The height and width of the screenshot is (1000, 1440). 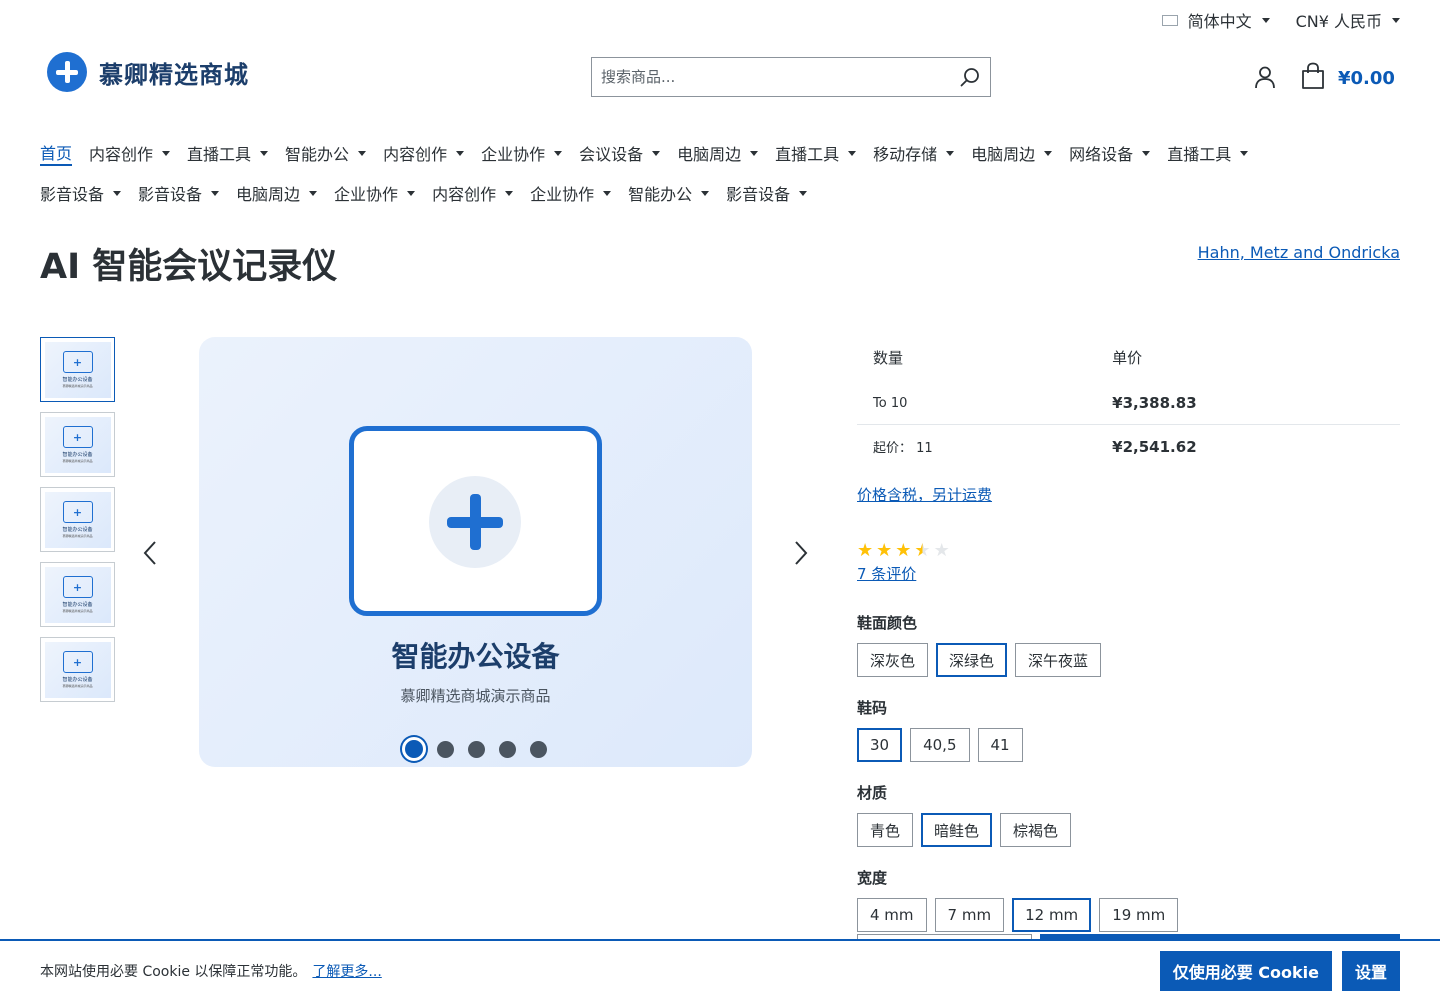 I want to click on price-row: To 10 ¥3,388.83, so click(x=1128, y=403).